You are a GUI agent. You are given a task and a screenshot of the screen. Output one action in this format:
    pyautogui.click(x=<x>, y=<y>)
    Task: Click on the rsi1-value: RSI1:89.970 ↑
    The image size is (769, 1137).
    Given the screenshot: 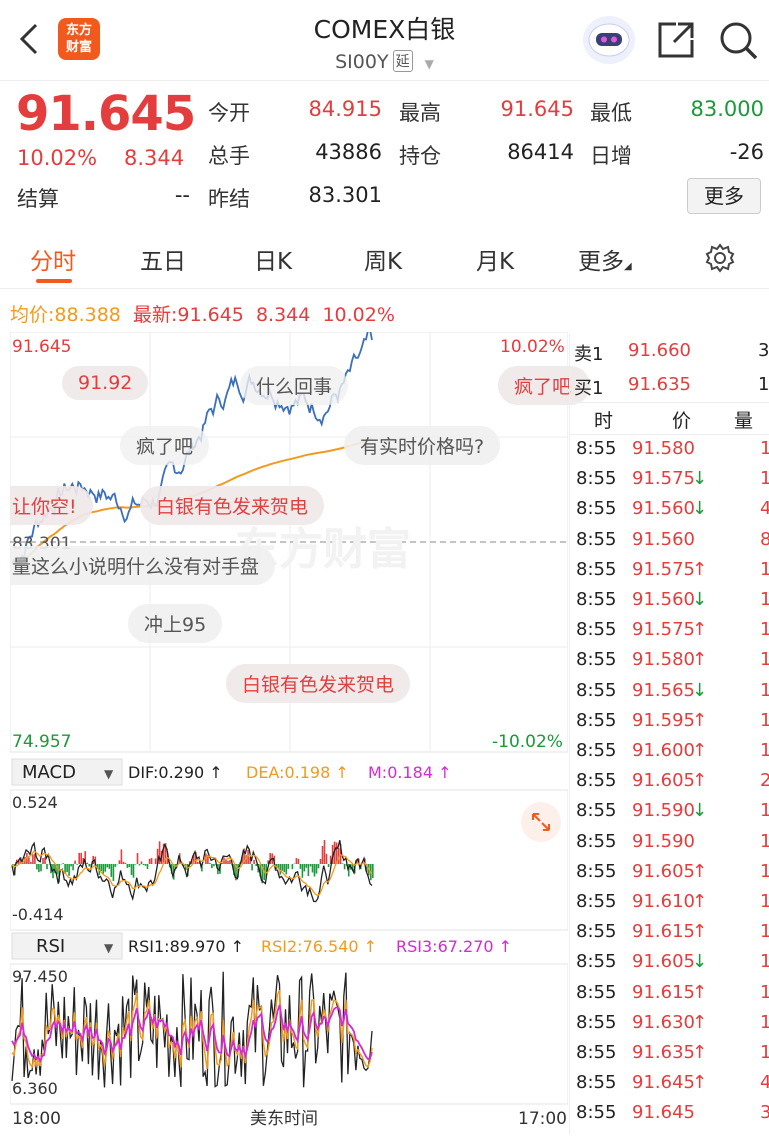 What is the action you would take?
    pyautogui.click(x=186, y=946)
    